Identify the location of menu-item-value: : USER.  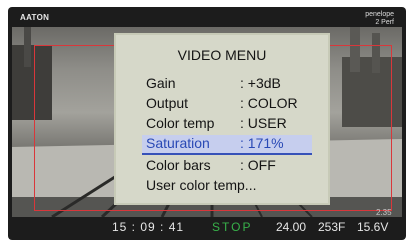
(263, 123).